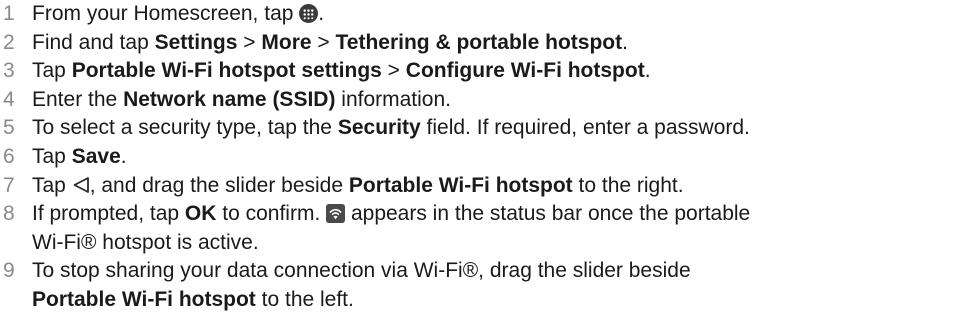  What do you see at coordinates (9, 128) in the screenshot?
I see `step-number: 5` at bounding box center [9, 128].